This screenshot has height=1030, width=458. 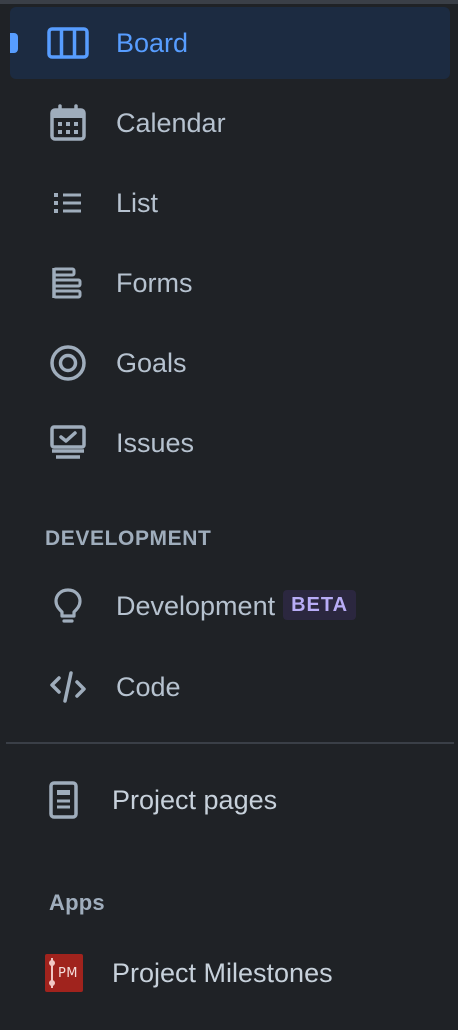 What do you see at coordinates (230, 743) in the screenshot?
I see `divider` at bounding box center [230, 743].